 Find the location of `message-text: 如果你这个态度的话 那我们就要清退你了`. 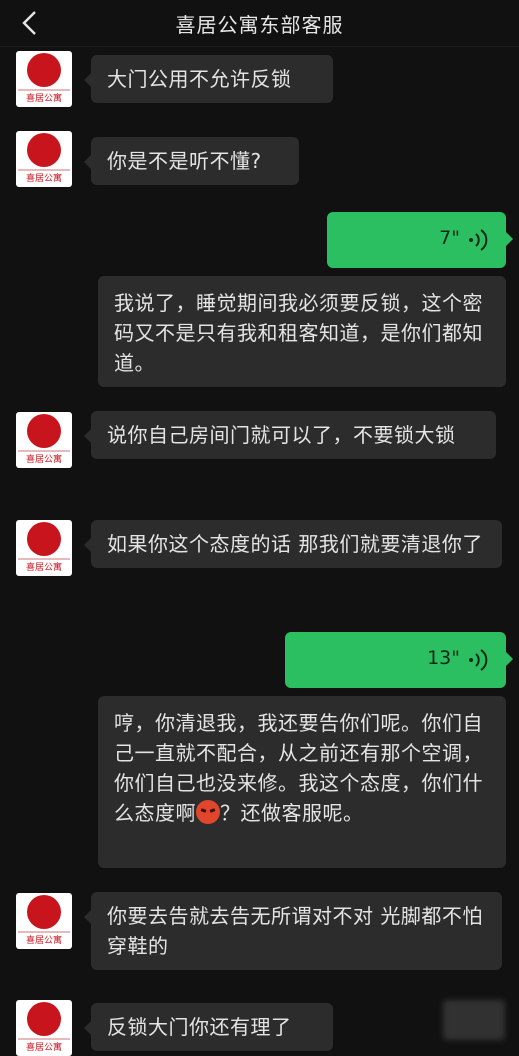

message-text: 如果你这个态度的话 那我们就要清退你了 is located at coordinates (295, 544).